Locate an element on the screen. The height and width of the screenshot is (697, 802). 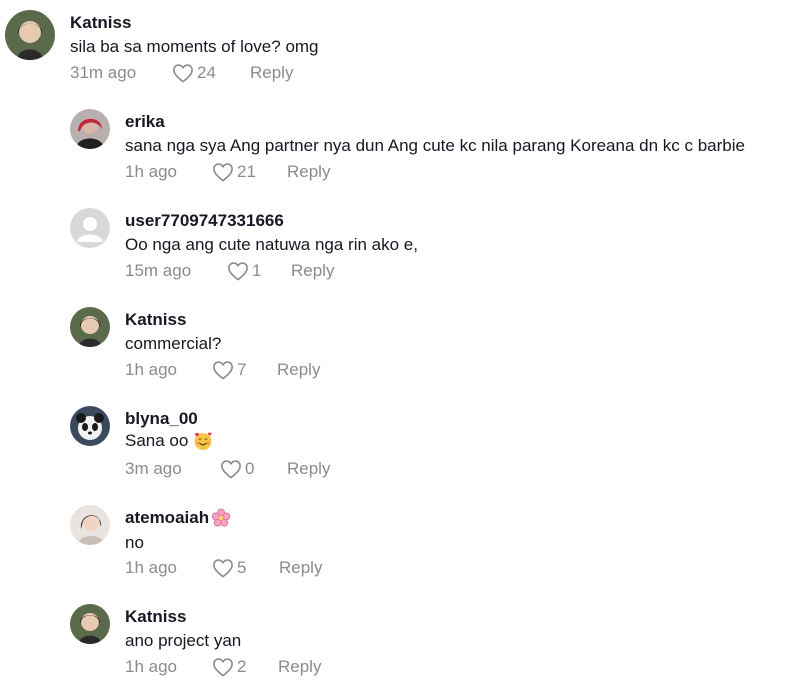
username-text: blyna_00 is located at coordinates (161, 419).